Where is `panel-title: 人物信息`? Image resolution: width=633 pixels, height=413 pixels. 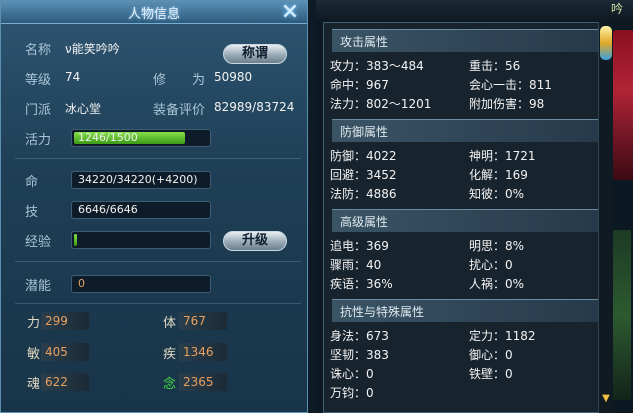
panel-title: 人物信息 is located at coordinates (153, 14).